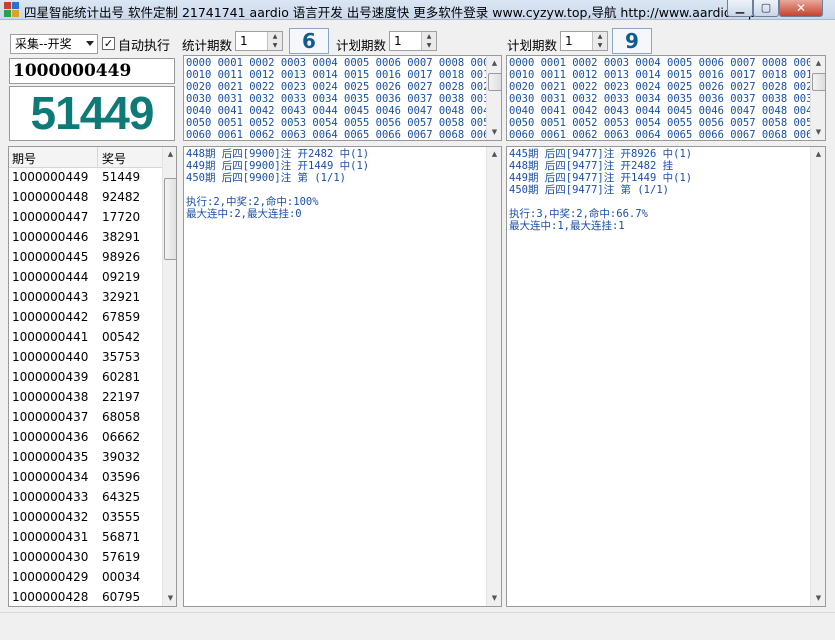 The width and height of the screenshot is (835, 640). What do you see at coordinates (87, 317) in the screenshot?
I see `table-row: 1000000442 67859` at bounding box center [87, 317].